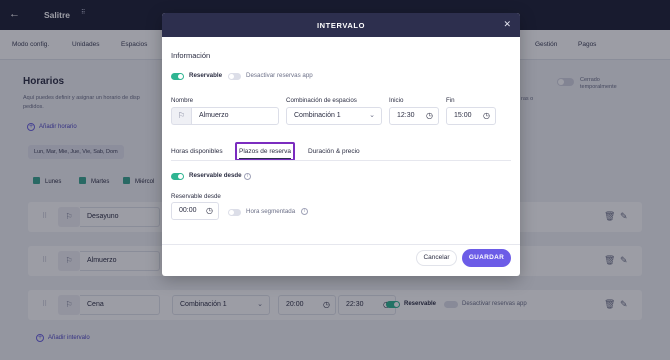  Describe the element at coordinates (334, 116) in the screenshot. I see `combination-select: Combinación 1 ⌄` at that location.